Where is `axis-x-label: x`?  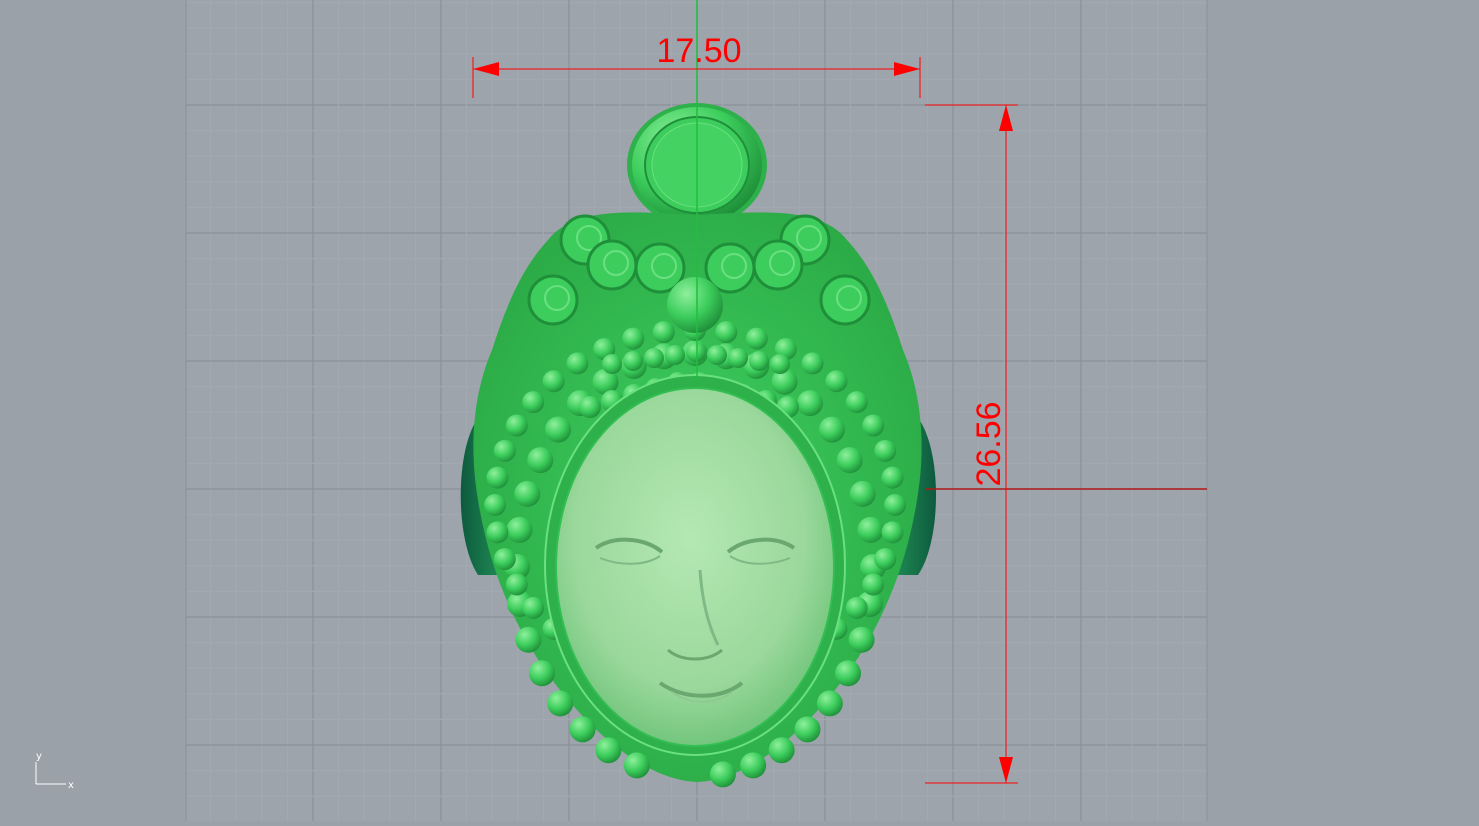 axis-x-label: x is located at coordinates (71, 785).